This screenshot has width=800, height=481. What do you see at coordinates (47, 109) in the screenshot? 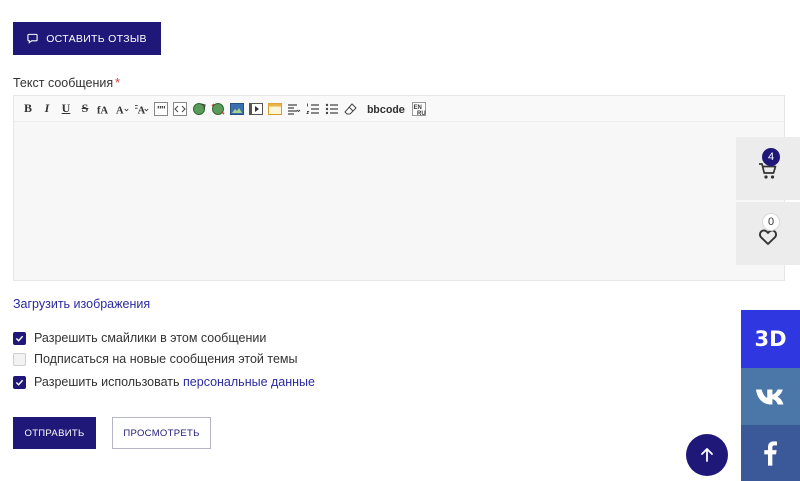
I see `italic-button: I` at bounding box center [47, 109].